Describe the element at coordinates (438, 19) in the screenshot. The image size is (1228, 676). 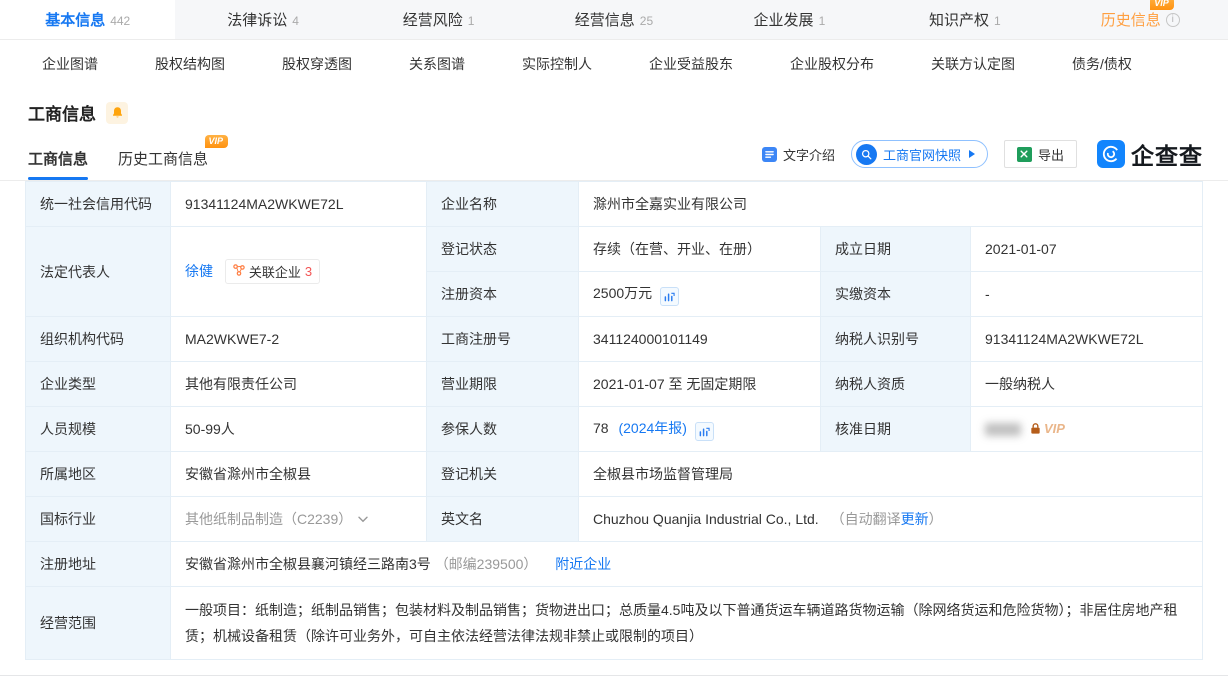
I see `tab-operation-risk: 经营风险 1` at that location.